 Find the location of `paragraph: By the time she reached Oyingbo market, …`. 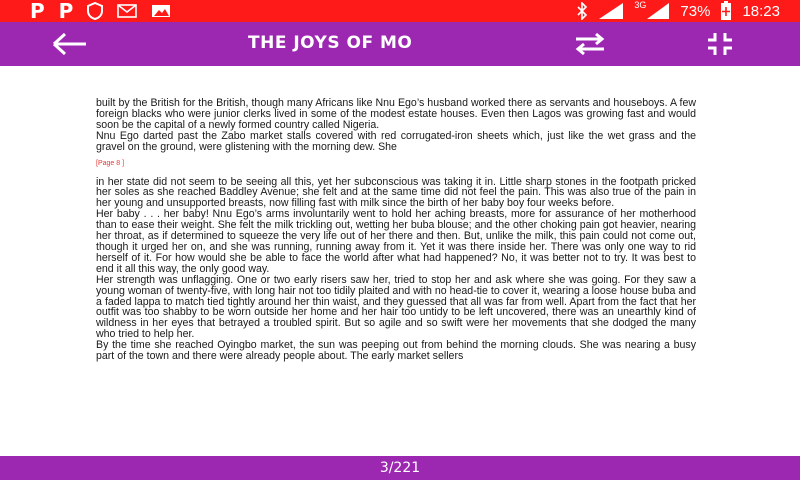

paragraph: By the time she reached Oyingbo market, … is located at coordinates (396, 351).